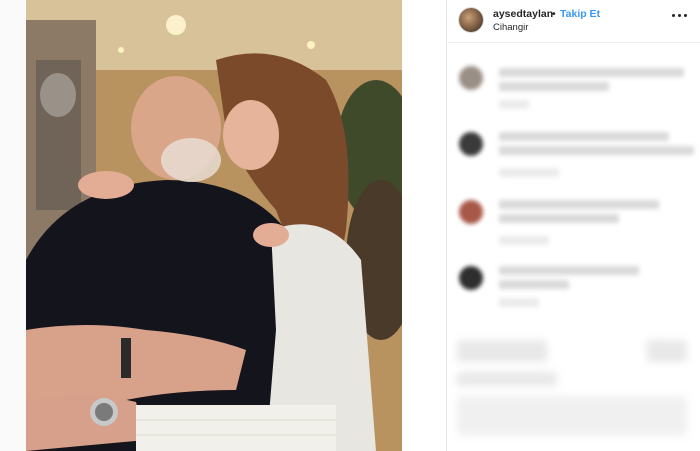 Image resolution: width=700 pixels, height=451 pixels. What do you see at coordinates (580, 14) in the screenshot?
I see `follow-button: Takip Et` at bounding box center [580, 14].